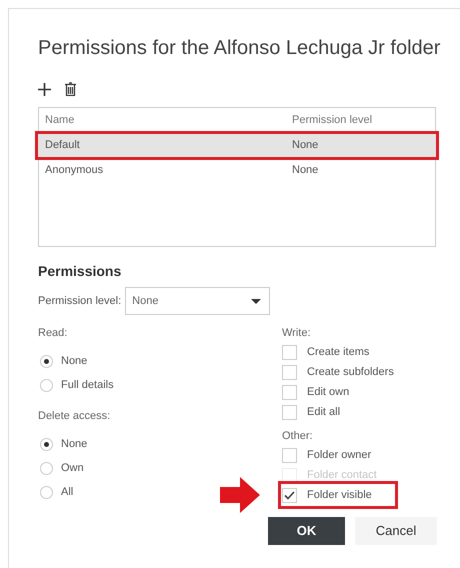 This screenshot has height=568, width=460. Describe the element at coordinates (75, 416) in the screenshot. I see `group-label: Delete access:` at that location.